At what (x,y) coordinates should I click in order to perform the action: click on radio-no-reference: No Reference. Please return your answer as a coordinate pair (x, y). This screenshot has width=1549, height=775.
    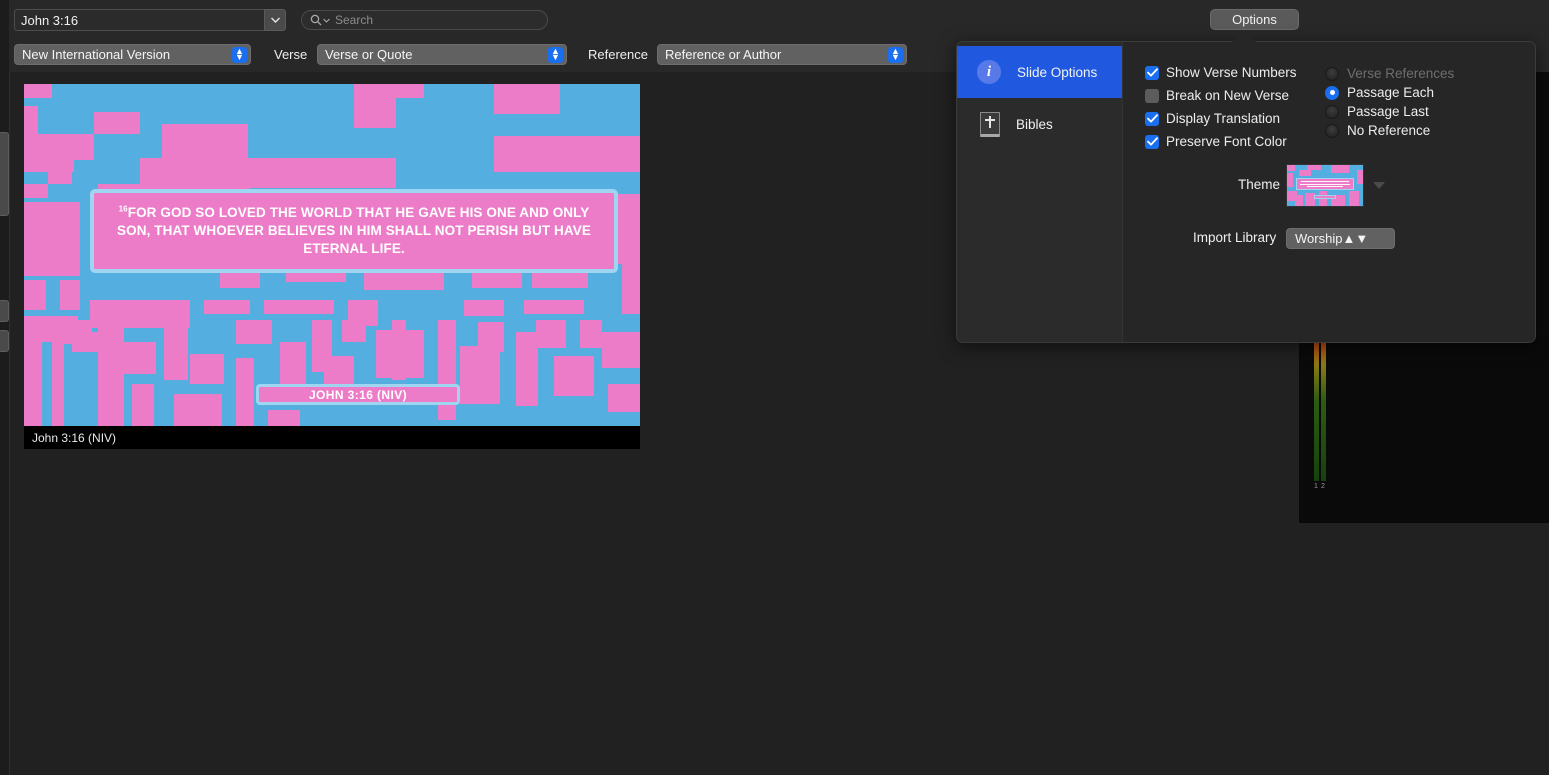
    Looking at the image, I should click on (1377, 130).